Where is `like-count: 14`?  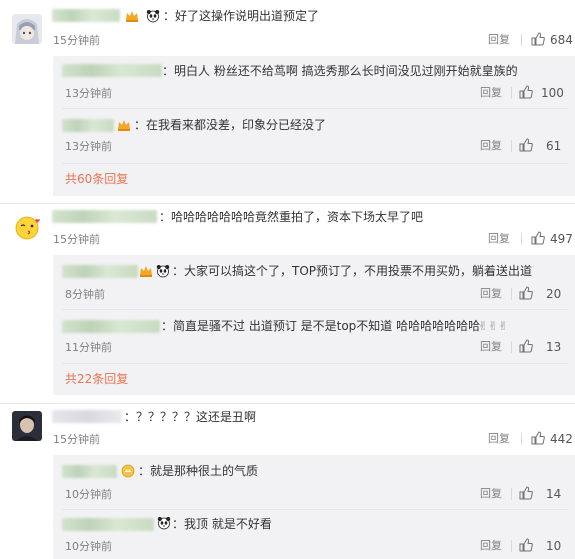
like-count: 14 is located at coordinates (554, 494).